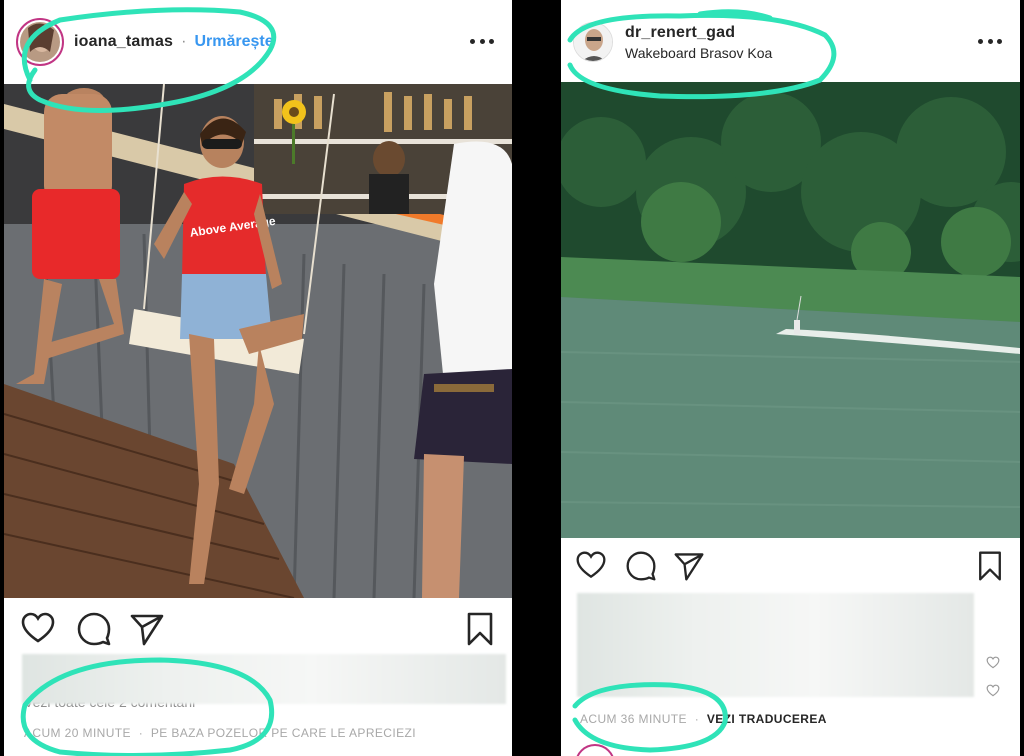 The height and width of the screenshot is (756, 1024). What do you see at coordinates (123, 42) in the screenshot?
I see `username: ioana_tamas` at bounding box center [123, 42].